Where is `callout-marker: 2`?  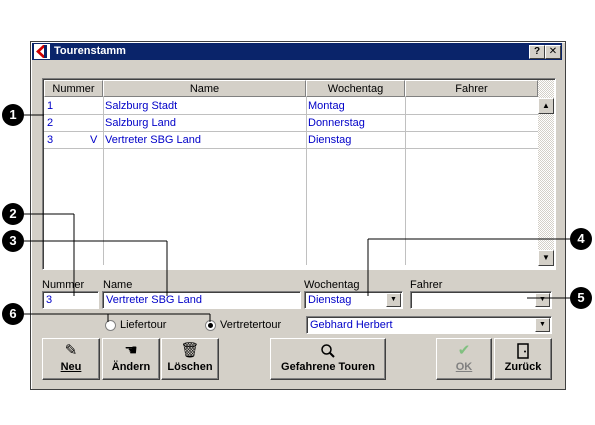
callout-marker: 2 is located at coordinates (13, 214).